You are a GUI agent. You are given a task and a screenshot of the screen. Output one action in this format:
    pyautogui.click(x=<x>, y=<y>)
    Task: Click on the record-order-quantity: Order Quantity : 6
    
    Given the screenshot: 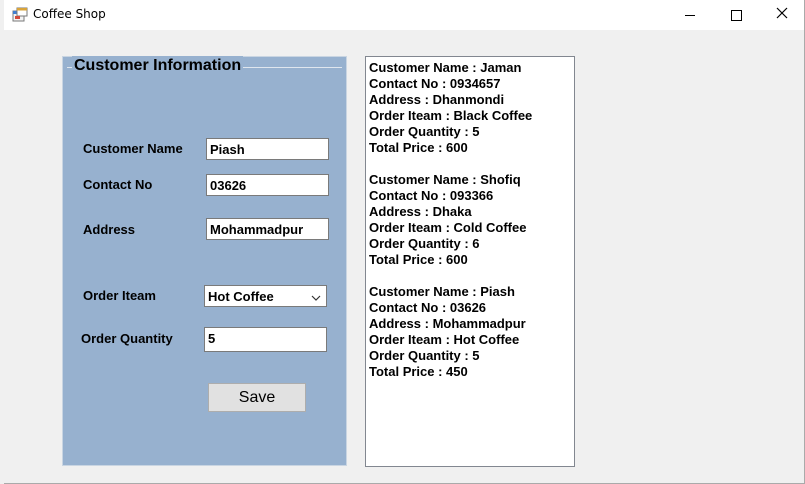 What is the action you would take?
    pyautogui.click(x=424, y=243)
    